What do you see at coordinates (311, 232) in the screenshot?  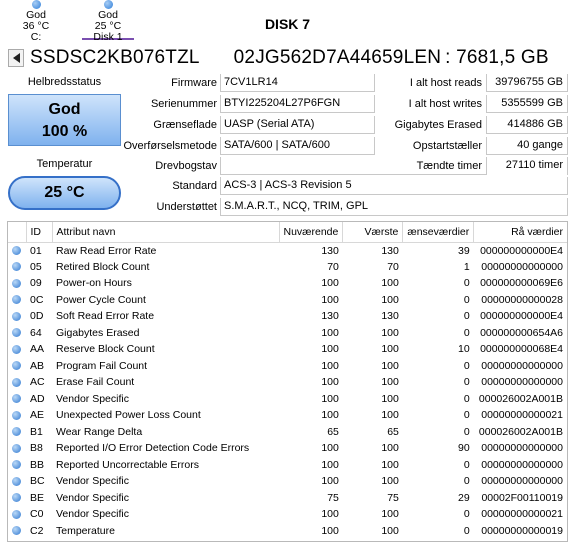 I see `column-header-current: Nuværende` at bounding box center [311, 232].